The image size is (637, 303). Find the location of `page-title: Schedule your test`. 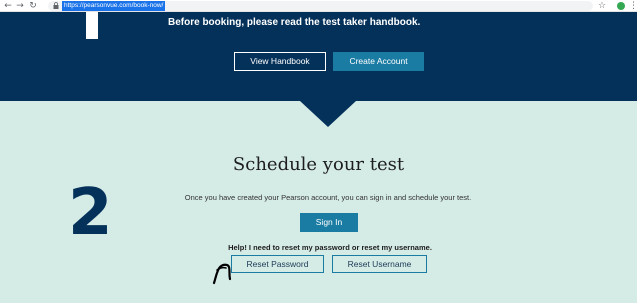

page-title: Schedule your test is located at coordinates (318, 164).